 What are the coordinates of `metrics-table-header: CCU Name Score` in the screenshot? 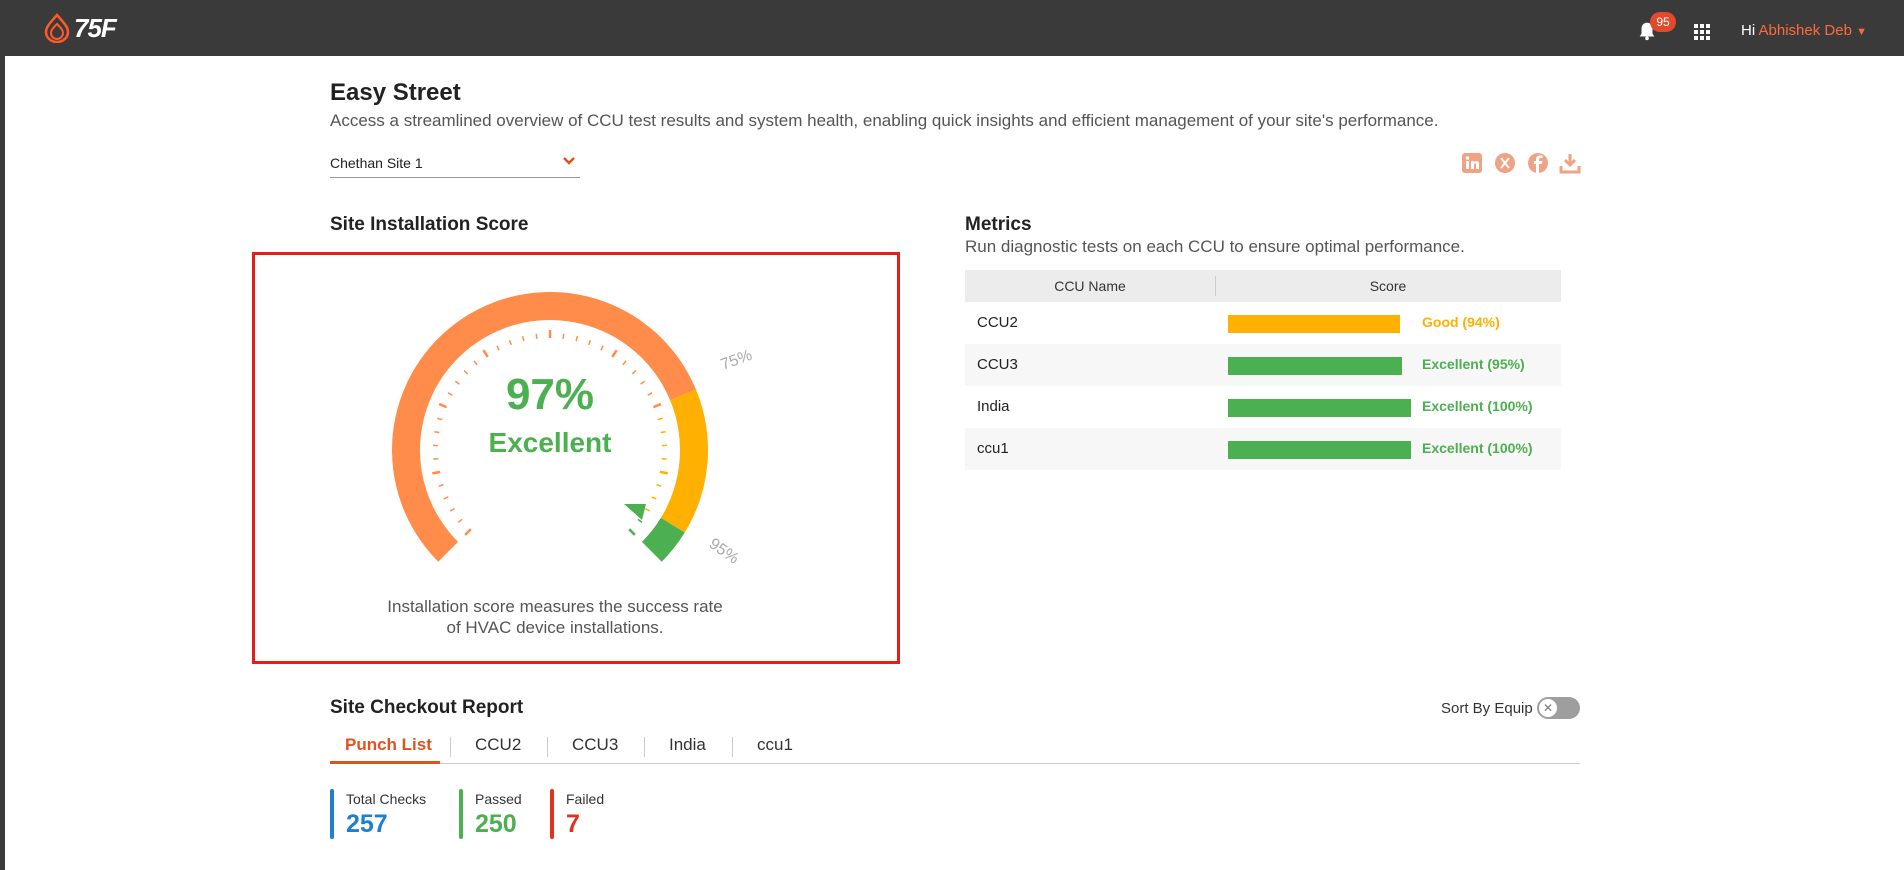 It's located at (1263, 286).